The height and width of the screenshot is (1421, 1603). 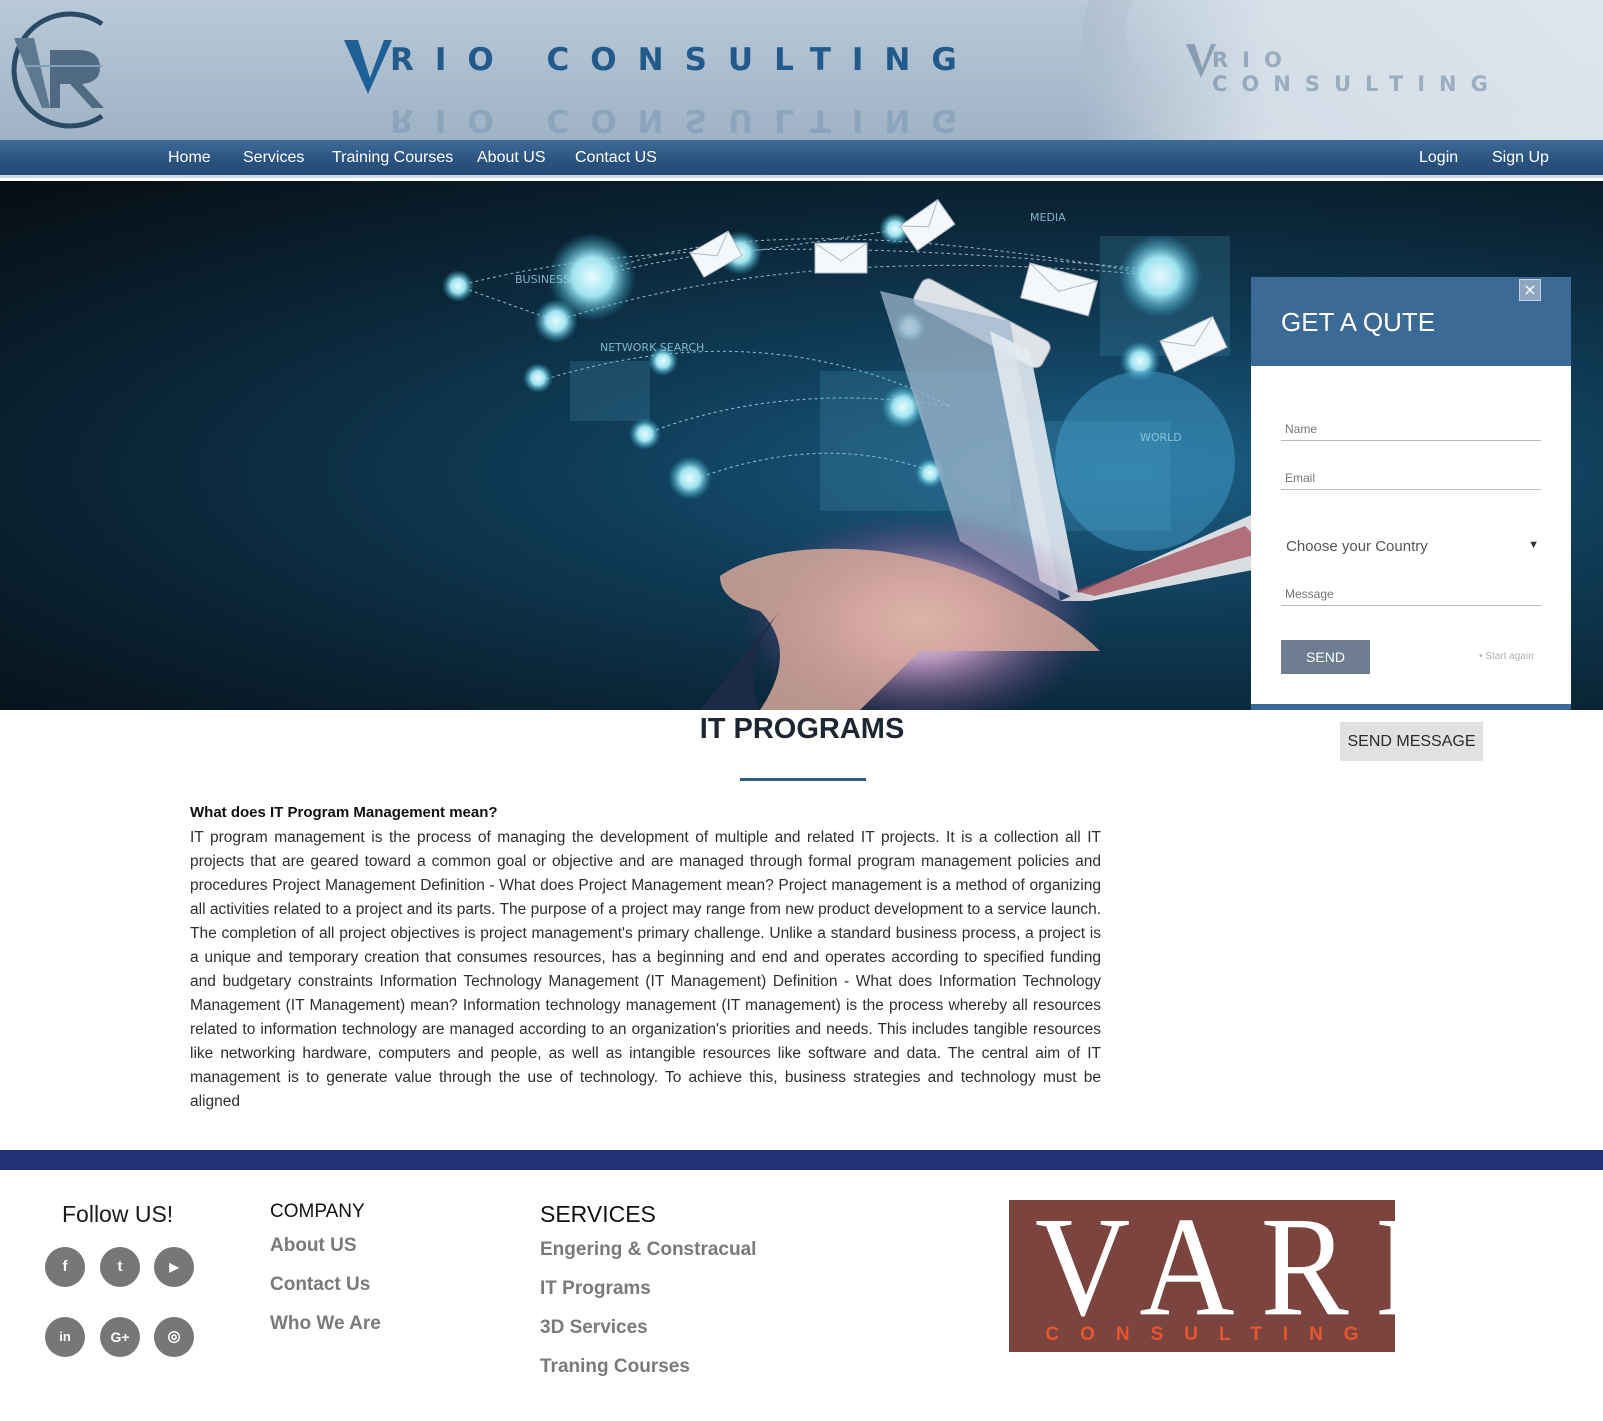 I want to click on nav-home: Home, so click(x=189, y=158).